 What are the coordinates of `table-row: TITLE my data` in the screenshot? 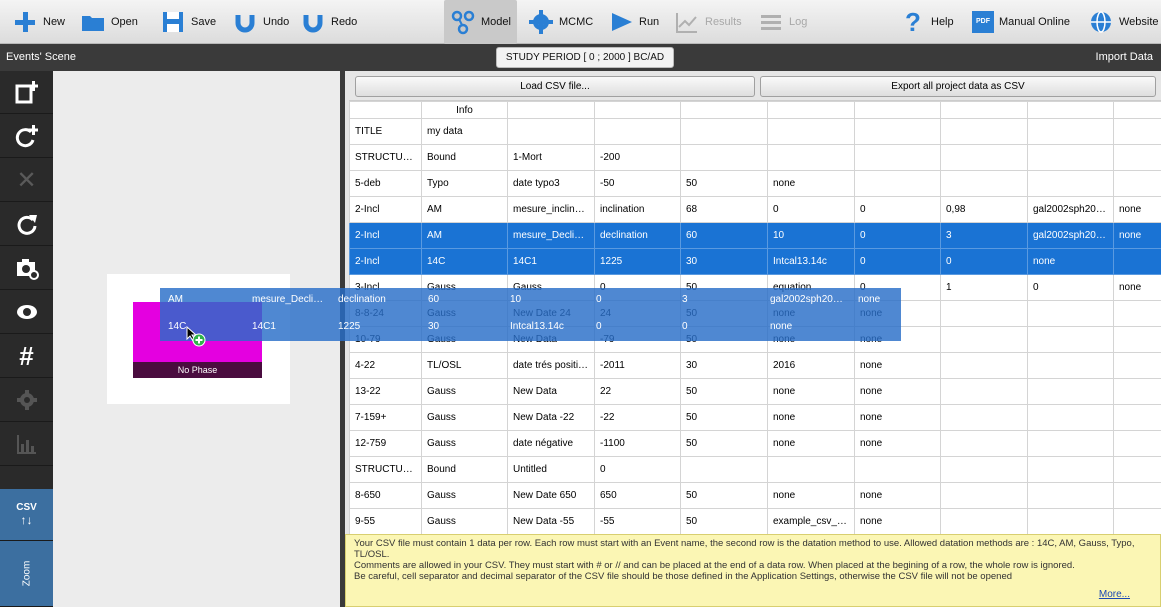 It's located at (755, 131).